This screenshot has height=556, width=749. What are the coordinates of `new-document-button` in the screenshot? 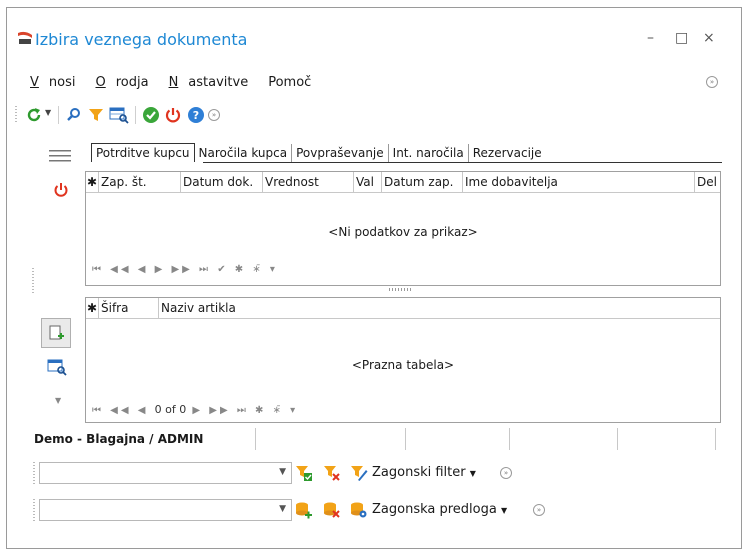 It's located at (56, 333).